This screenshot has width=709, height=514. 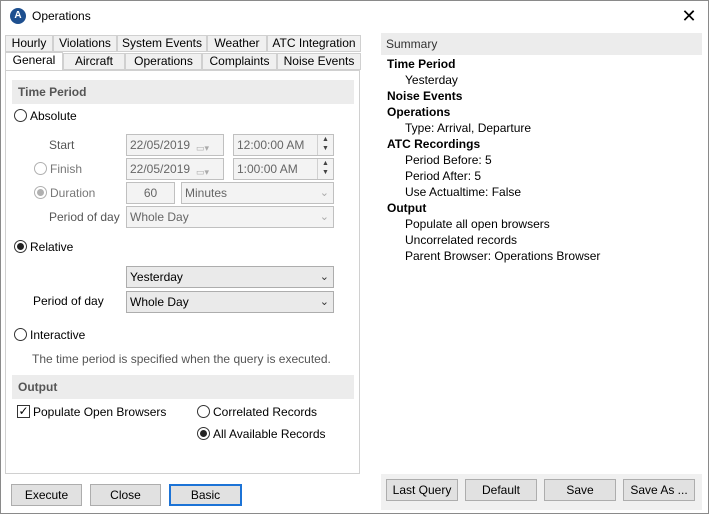 I want to click on app-logo-icon: A, so click(x=18, y=16).